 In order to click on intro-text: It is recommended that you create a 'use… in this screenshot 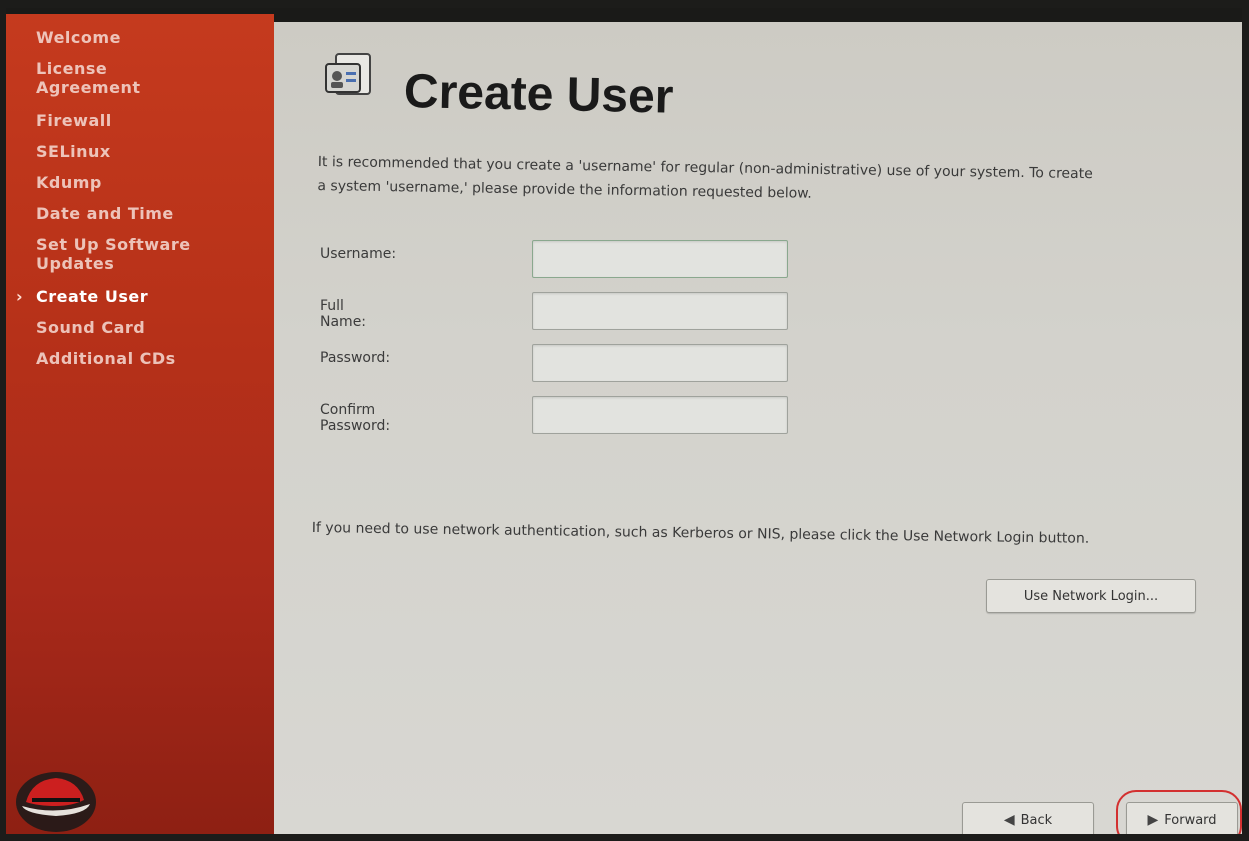, I will do `click(705, 177)`.